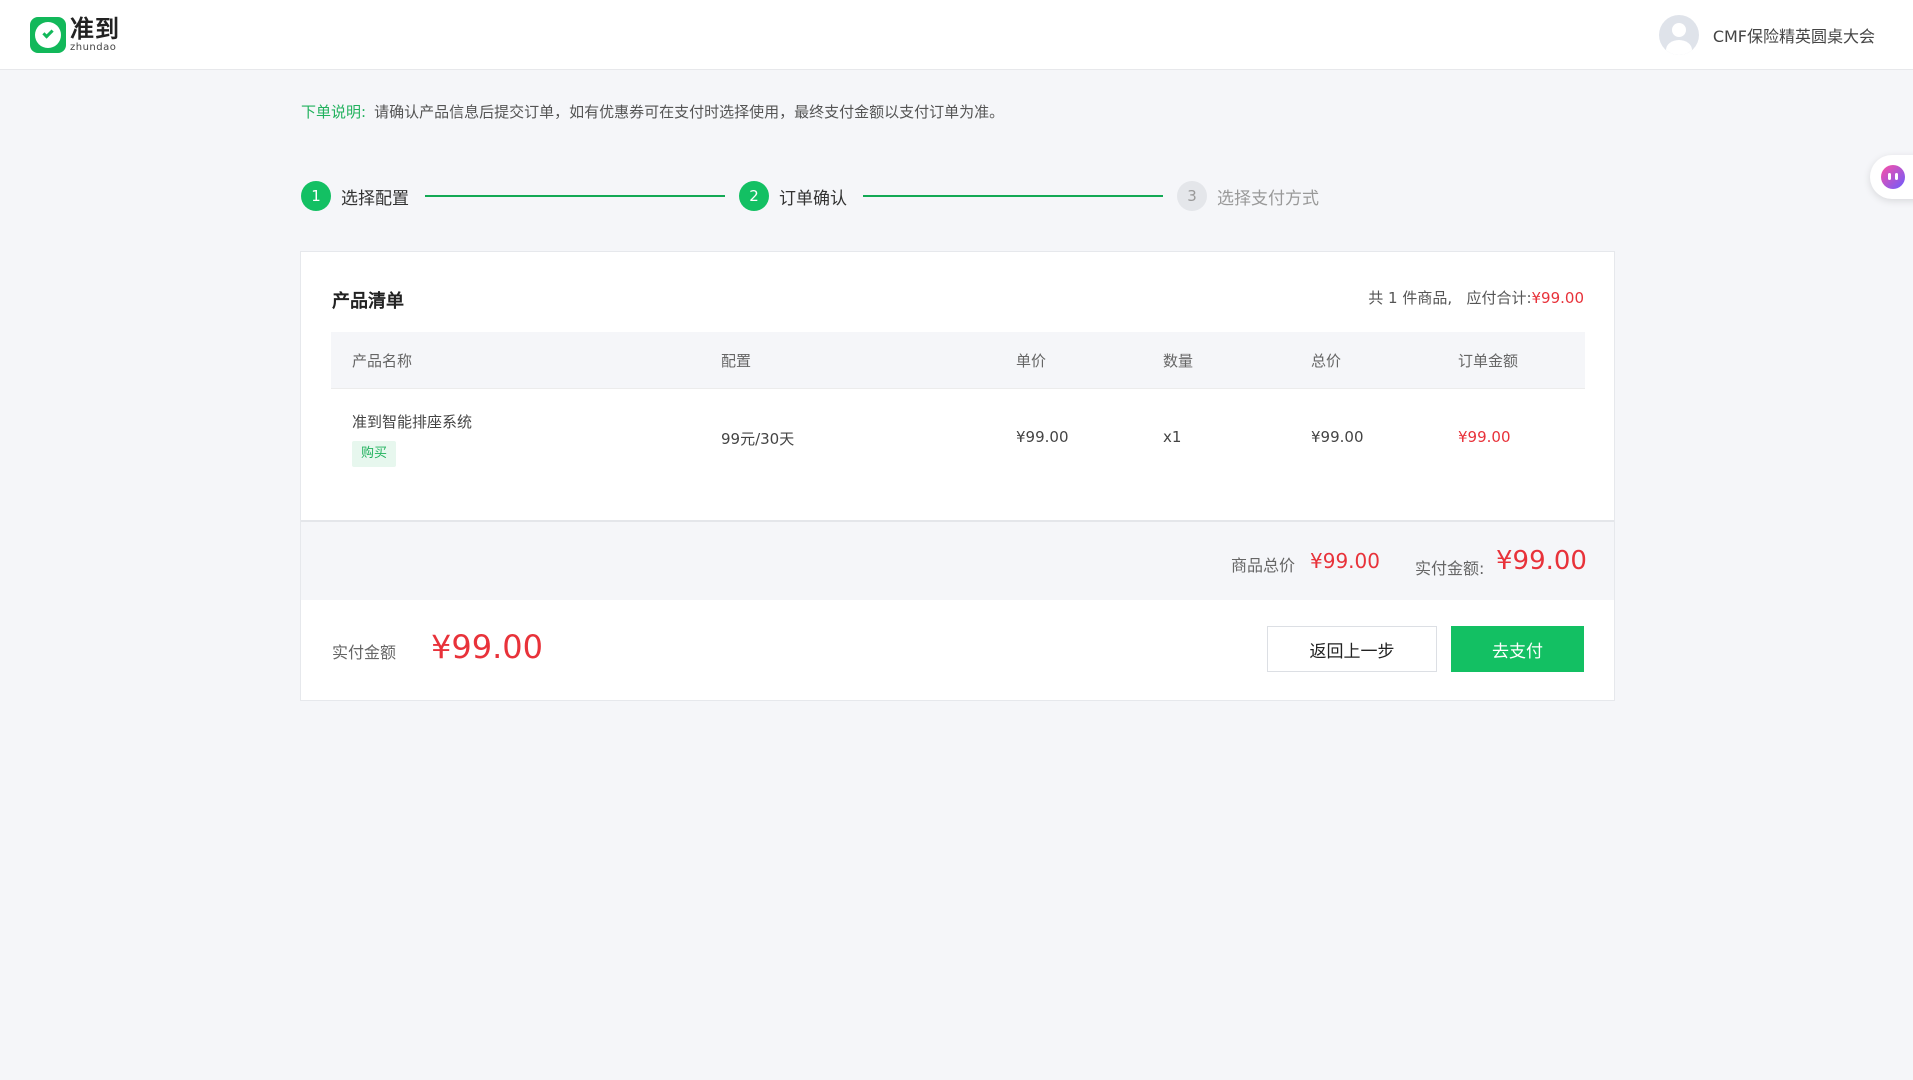 This screenshot has width=1913, height=1080. I want to click on step-label: 订单确认, so click(813, 198).